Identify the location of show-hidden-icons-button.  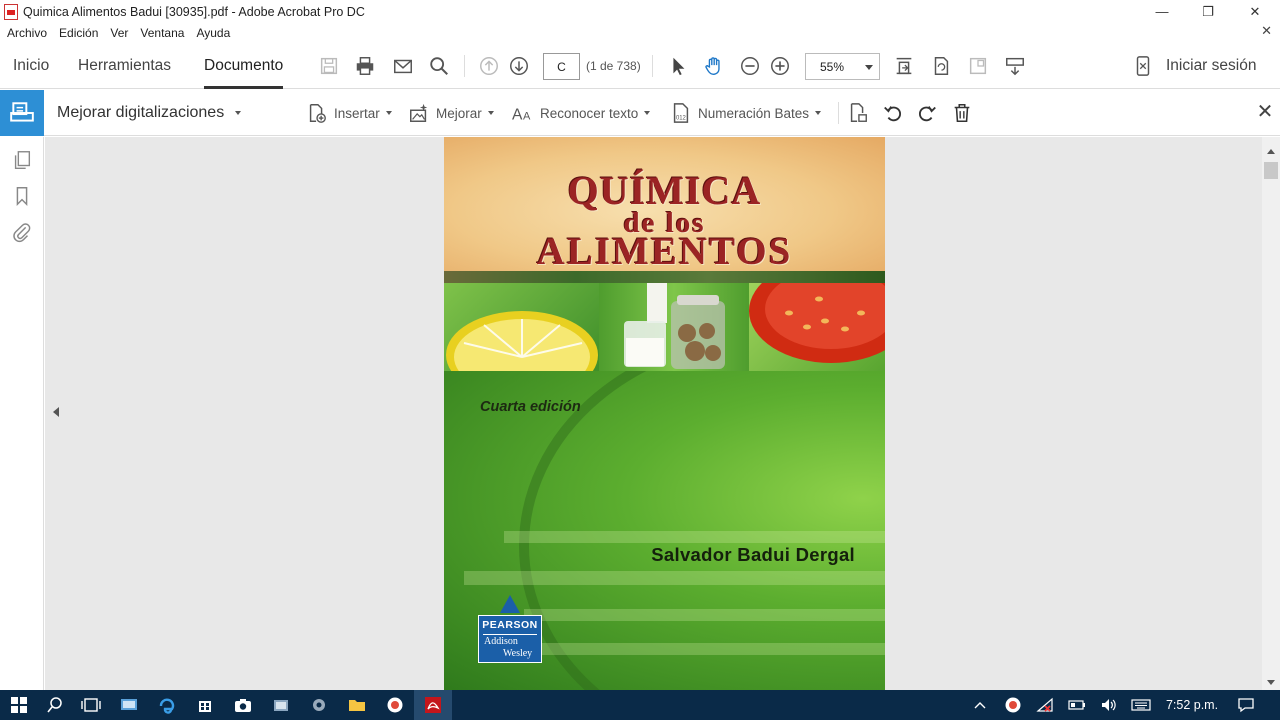
(980, 705).